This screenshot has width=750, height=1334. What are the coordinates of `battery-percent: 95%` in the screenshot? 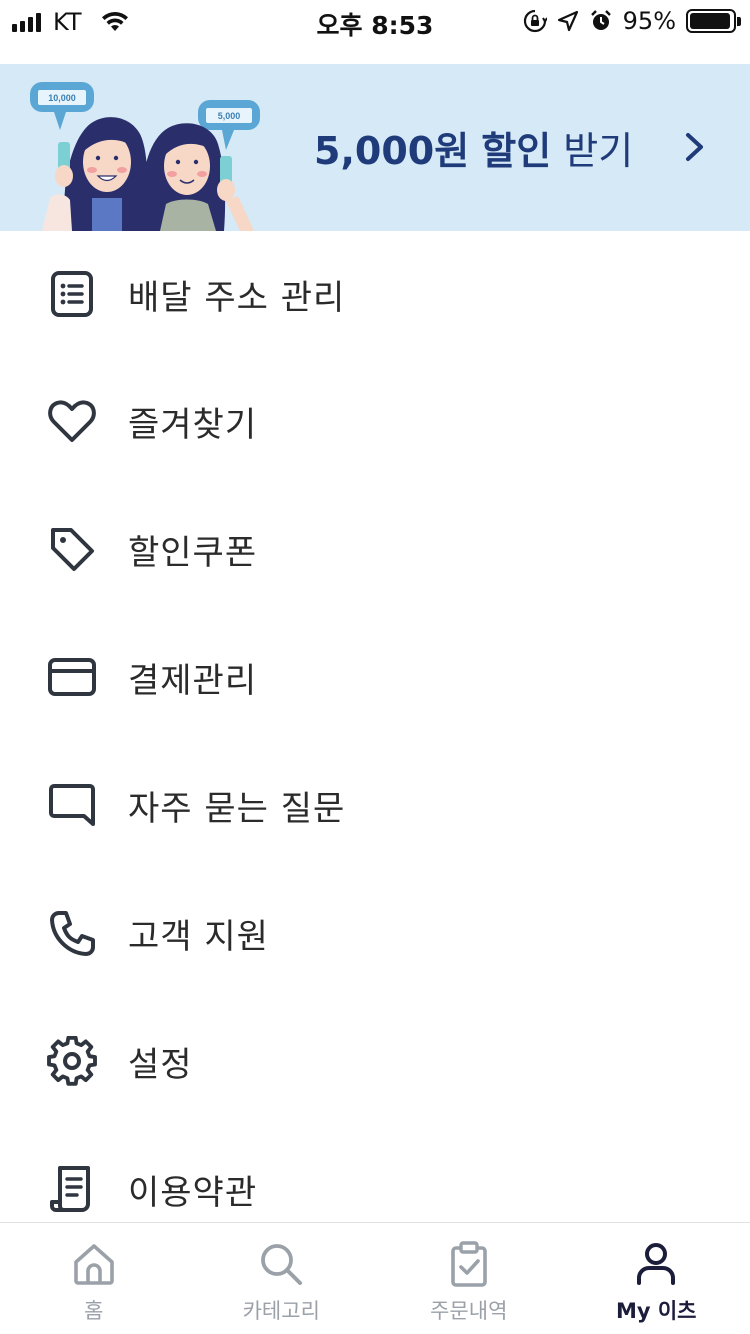 It's located at (649, 21).